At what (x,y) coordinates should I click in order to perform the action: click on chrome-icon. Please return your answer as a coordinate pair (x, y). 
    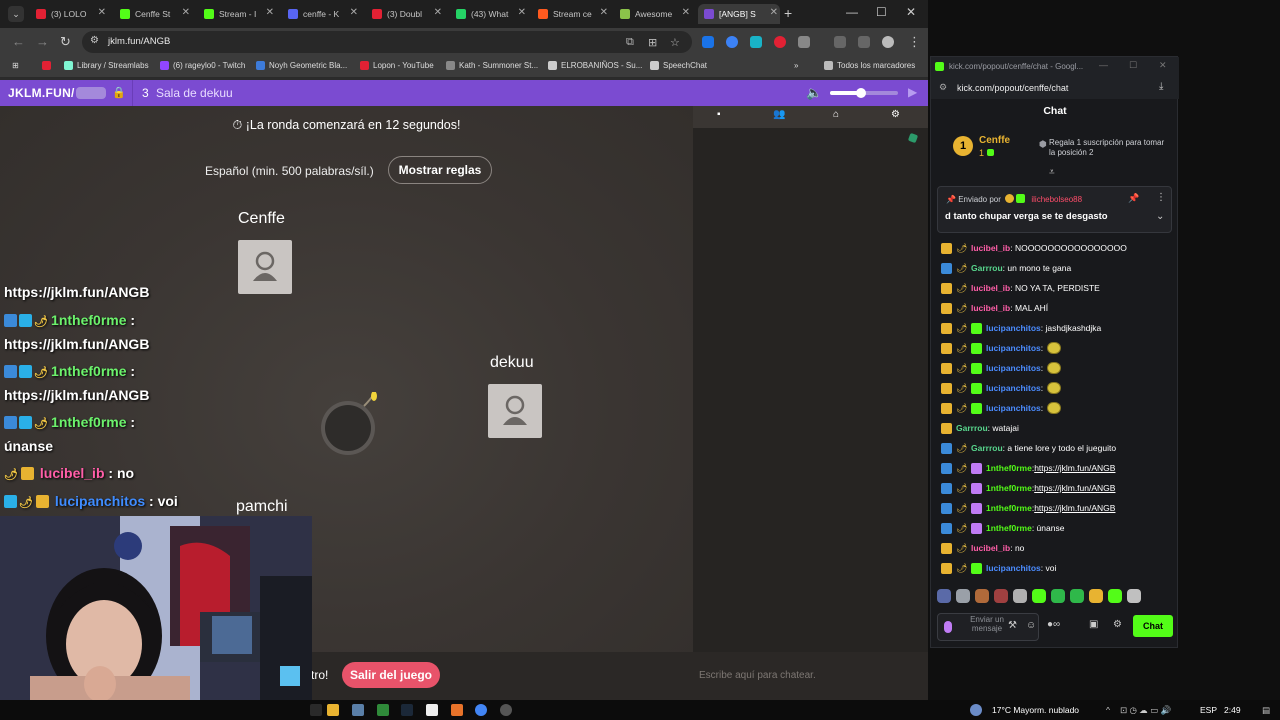
    Looking at the image, I should click on (481, 710).